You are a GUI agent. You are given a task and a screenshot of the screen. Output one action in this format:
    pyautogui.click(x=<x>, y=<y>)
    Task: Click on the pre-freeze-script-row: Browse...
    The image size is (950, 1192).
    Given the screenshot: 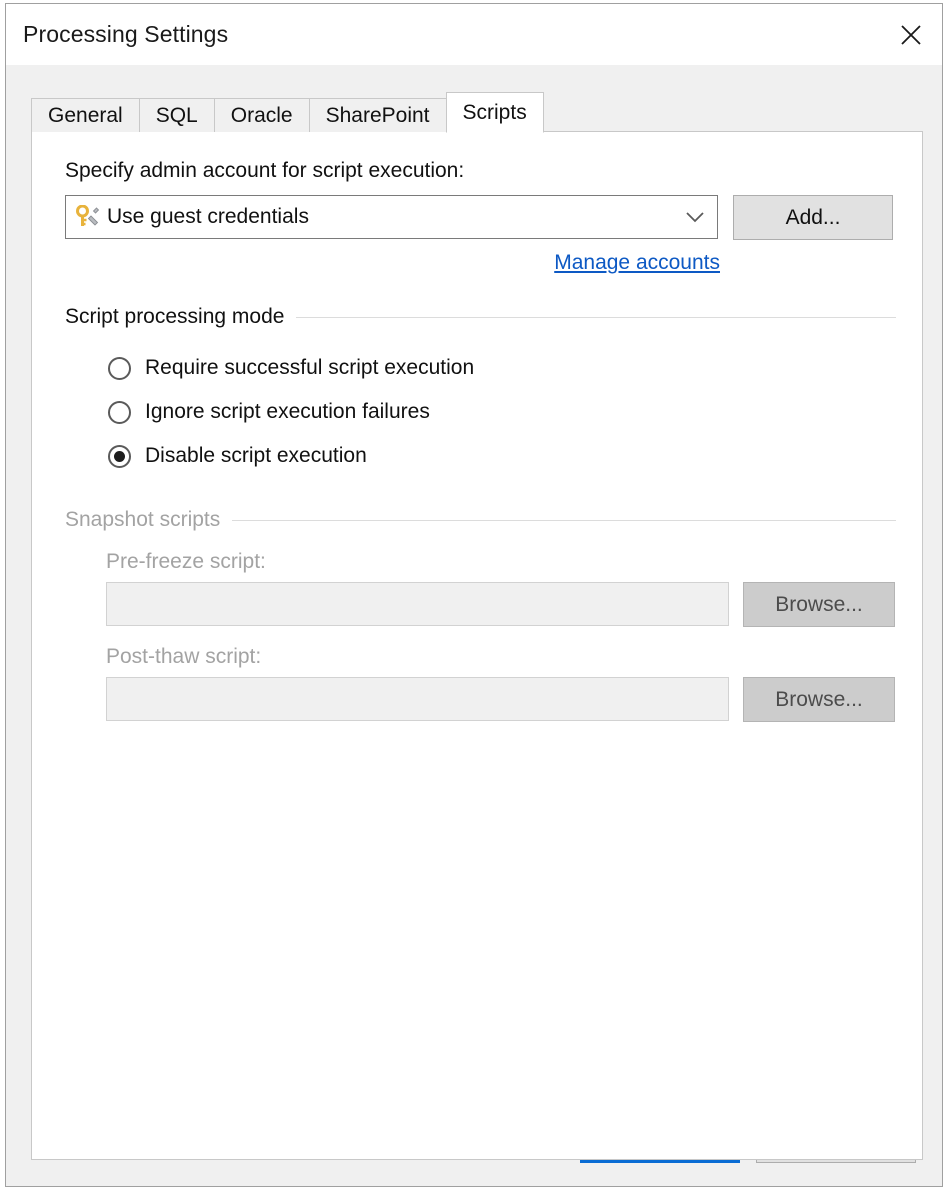 What is the action you would take?
    pyautogui.click(x=480, y=604)
    